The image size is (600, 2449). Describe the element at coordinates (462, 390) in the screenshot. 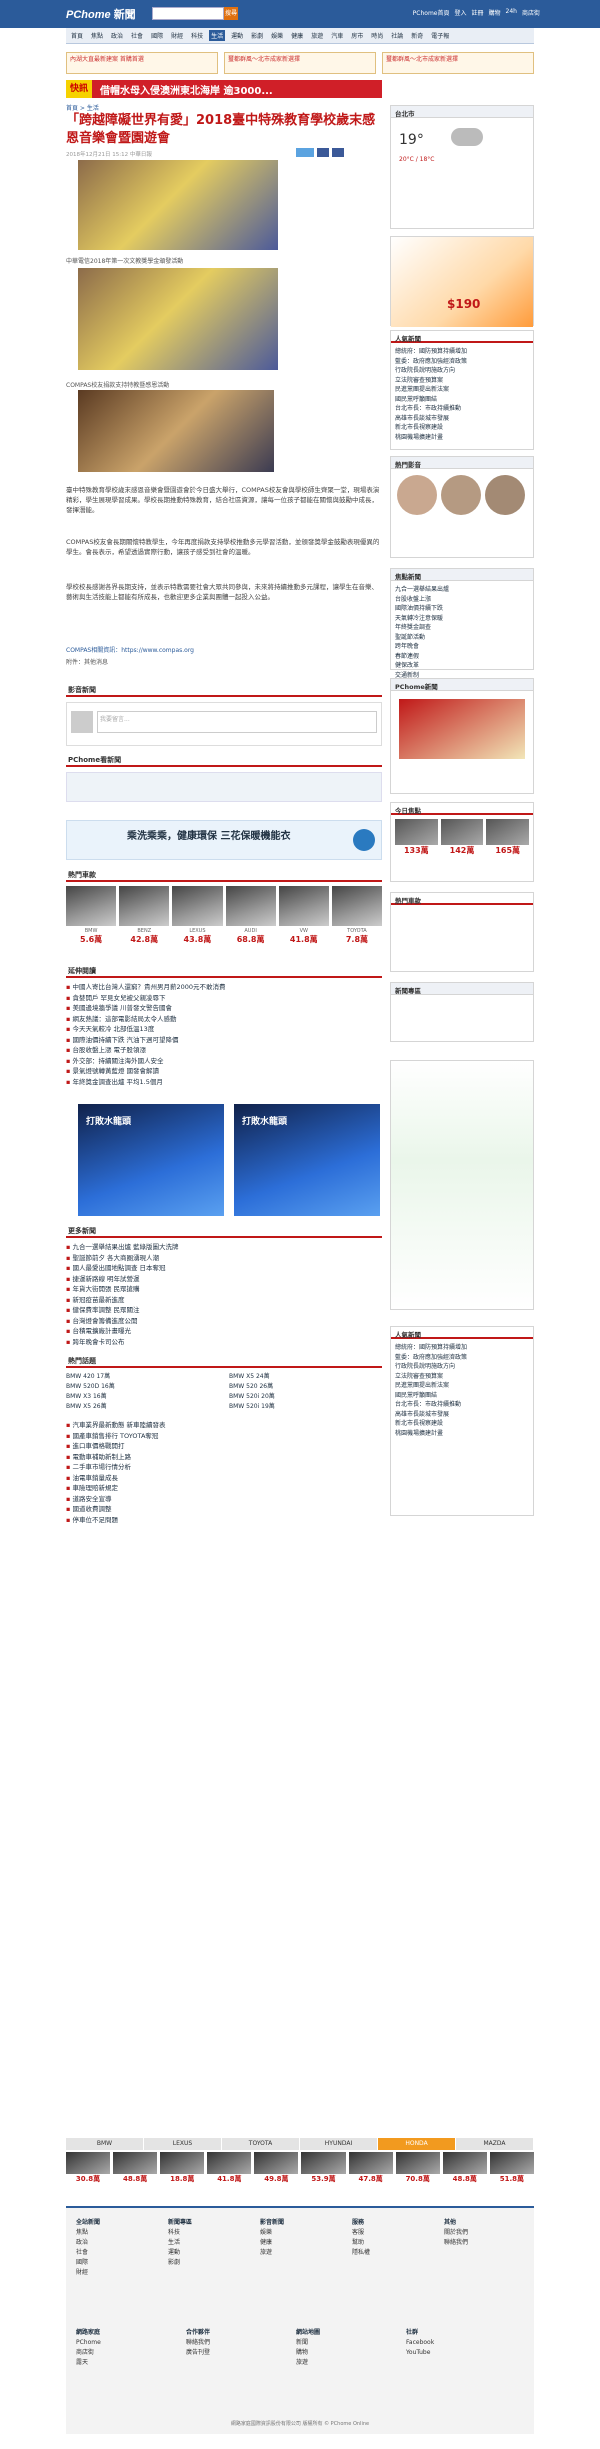

I see `side-news-link: 民進黨團提出新法案` at that location.